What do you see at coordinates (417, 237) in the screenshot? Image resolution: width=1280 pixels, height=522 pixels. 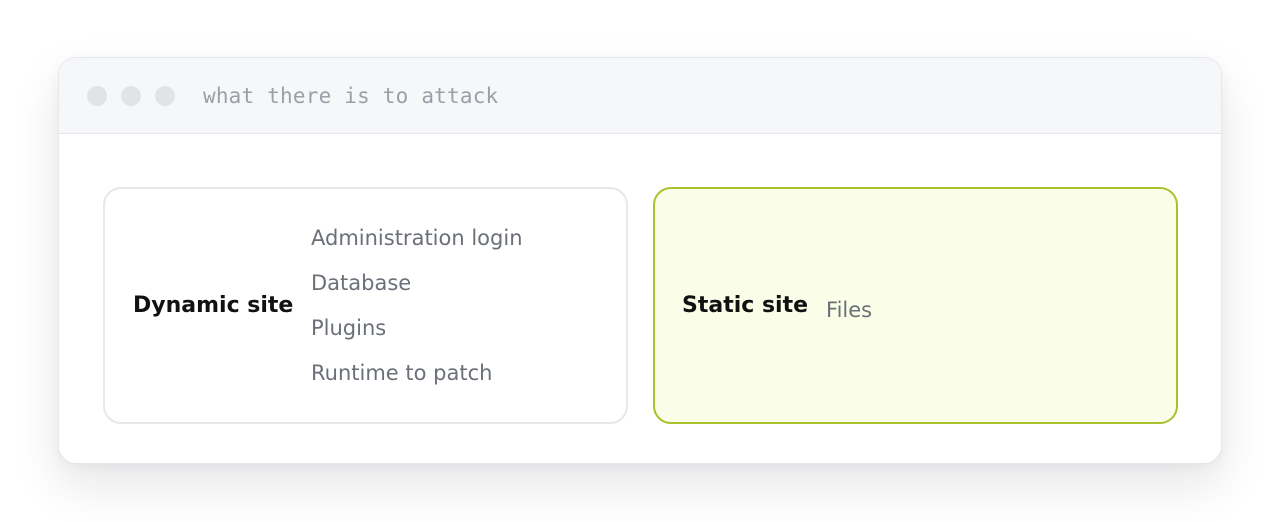 I see `list-item: Administration login` at bounding box center [417, 237].